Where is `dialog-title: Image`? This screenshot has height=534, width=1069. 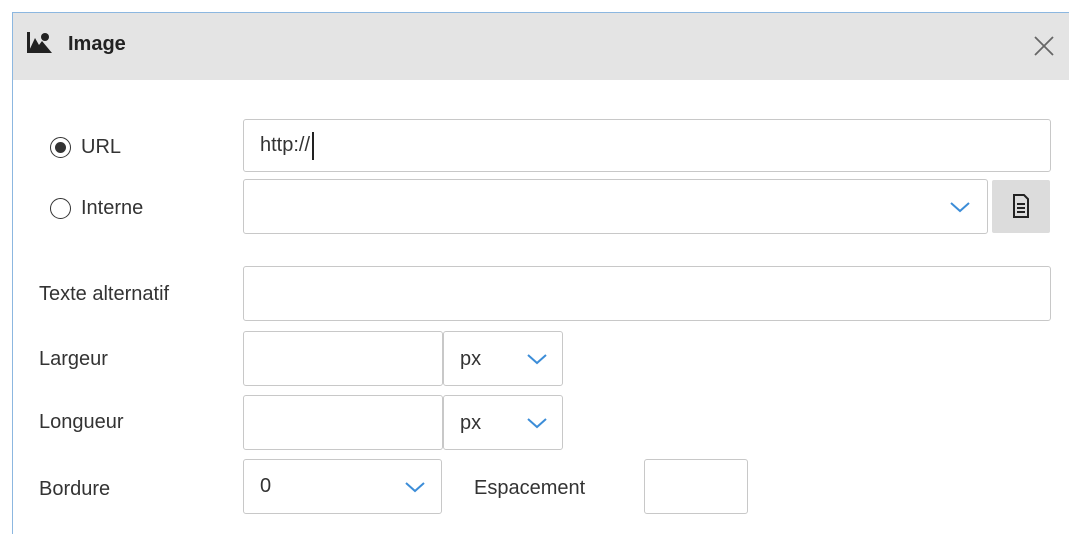 dialog-title: Image is located at coordinates (97, 44).